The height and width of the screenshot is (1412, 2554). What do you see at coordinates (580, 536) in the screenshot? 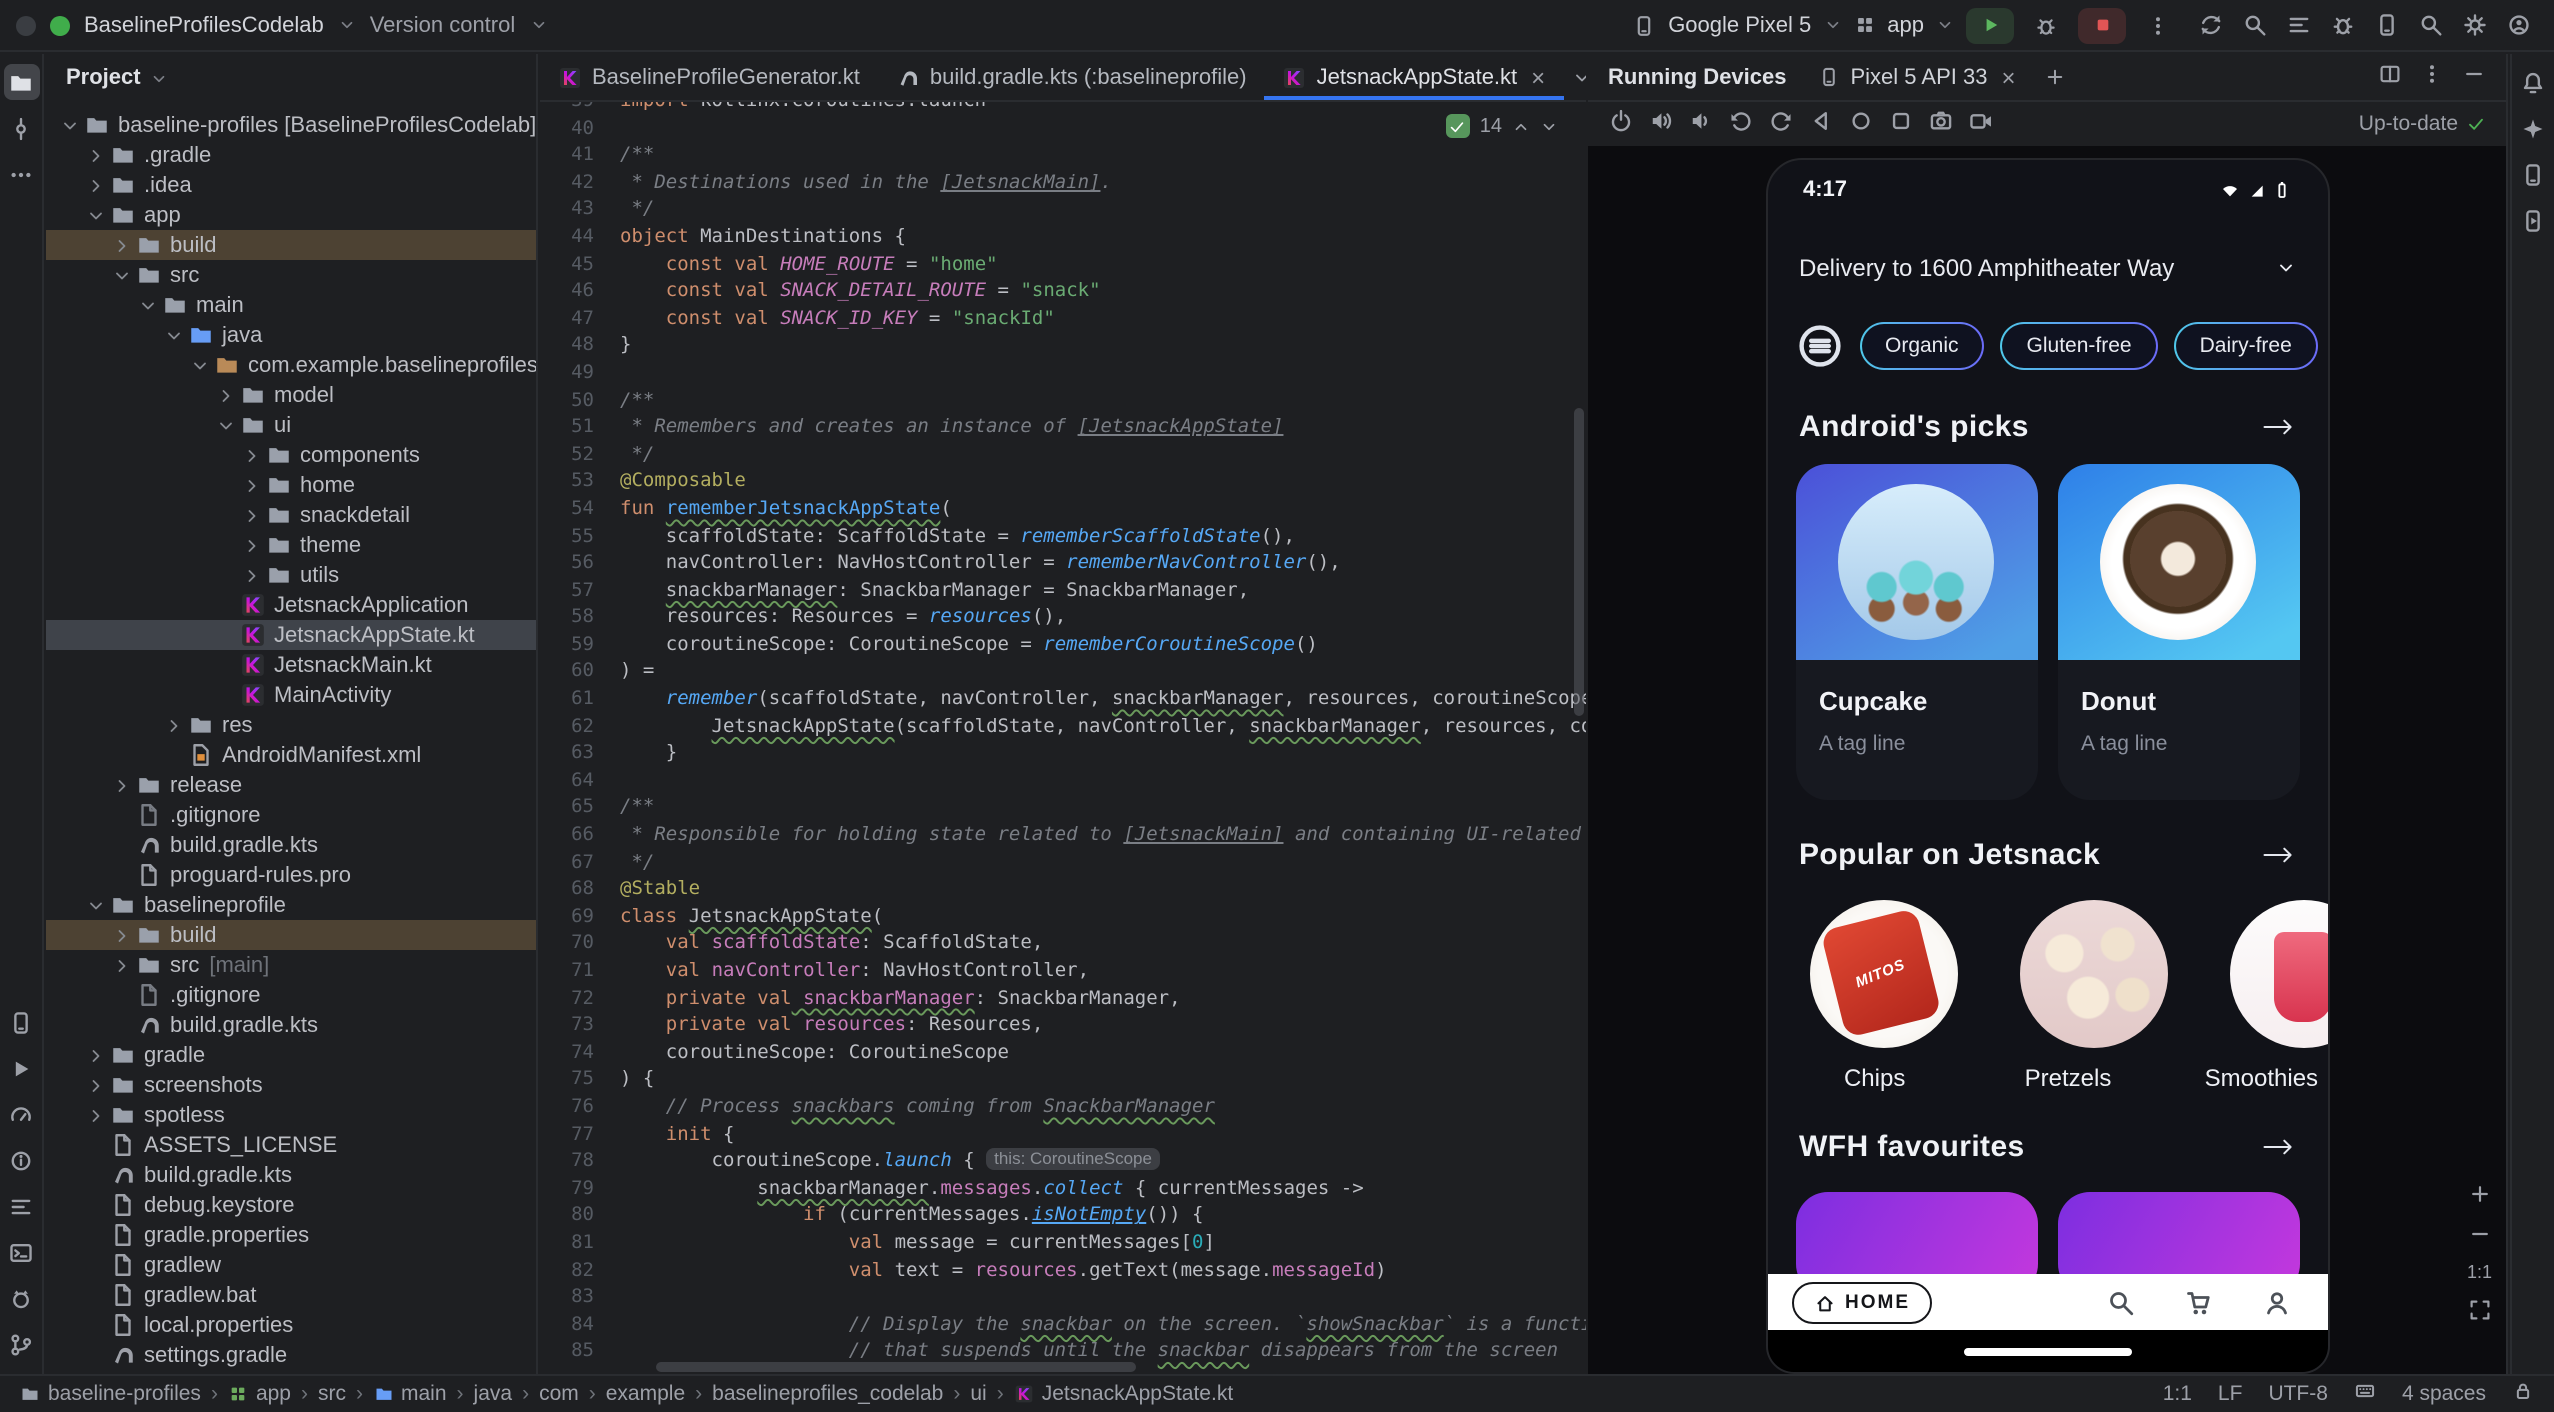
I see `line-number: 55` at bounding box center [580, 536].